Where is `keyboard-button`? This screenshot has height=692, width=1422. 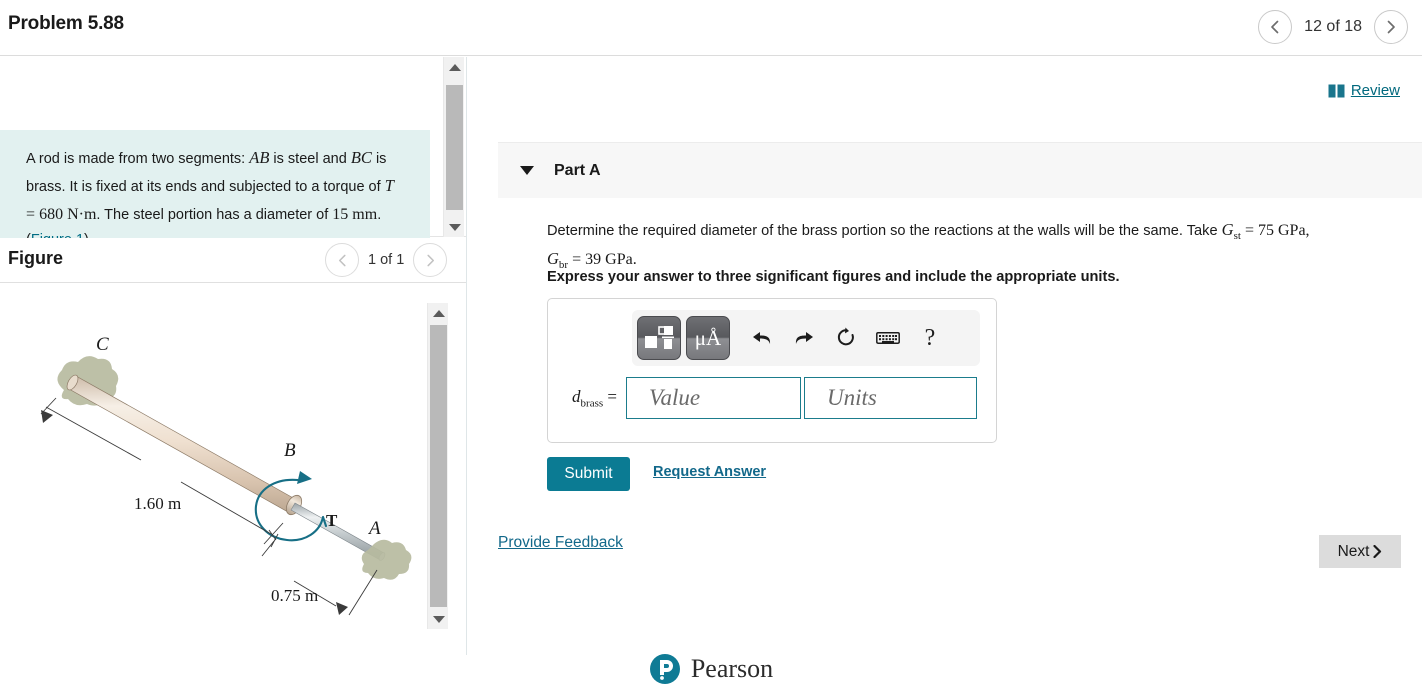 keyboard-button is located at coordinates (888, 338).